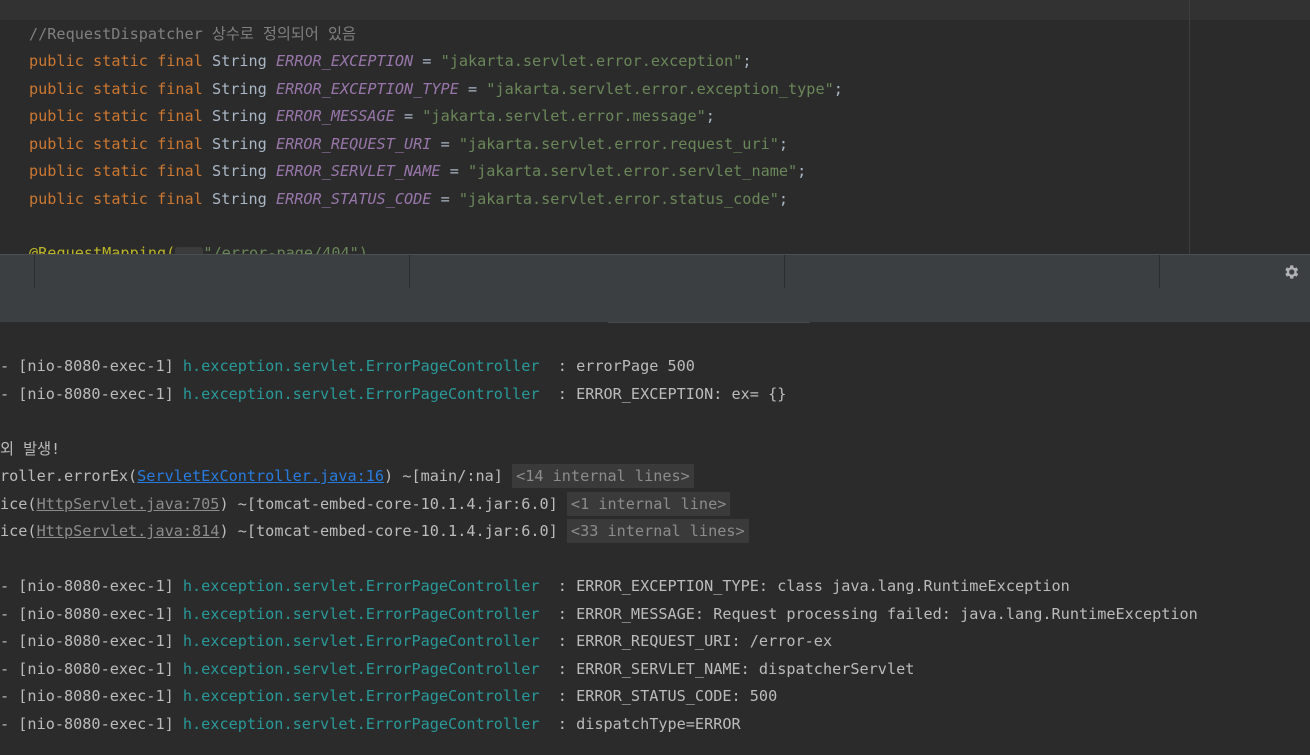  Describe the element at coordinates (1189, 127) in the screenshot. I see `right-margin-guide` at that location.